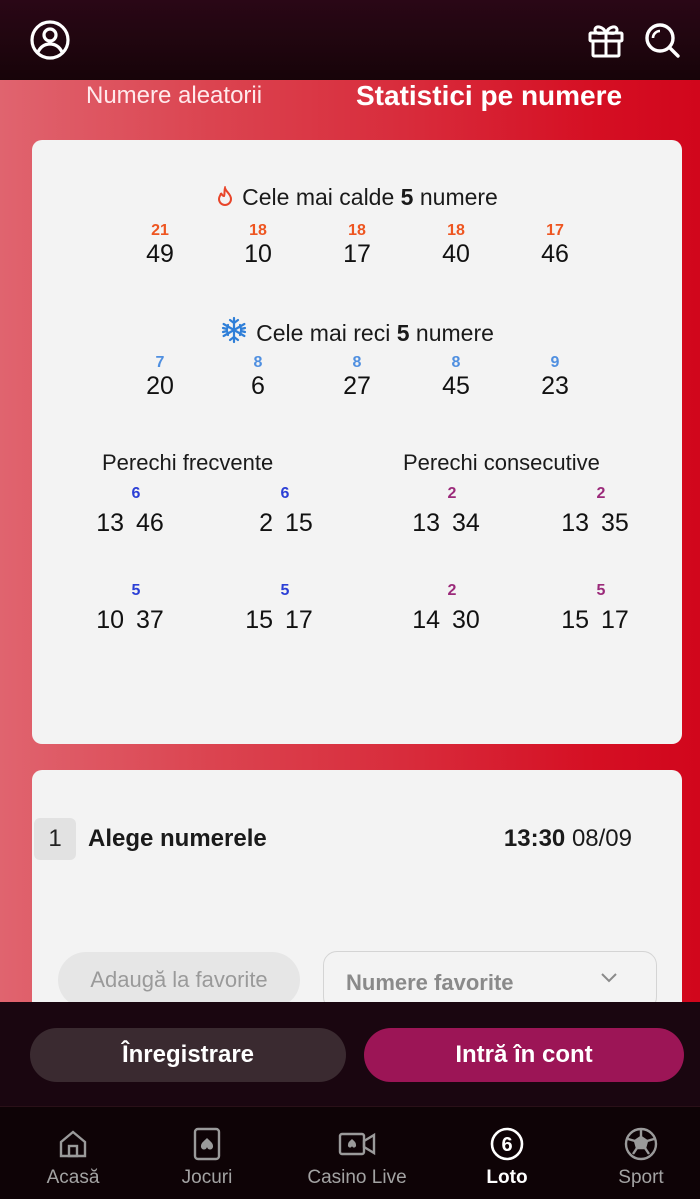 The width and height of the screenshot is (700, 1199). I want to click on frequent-pair: 13 6 46, so click(130, 511).